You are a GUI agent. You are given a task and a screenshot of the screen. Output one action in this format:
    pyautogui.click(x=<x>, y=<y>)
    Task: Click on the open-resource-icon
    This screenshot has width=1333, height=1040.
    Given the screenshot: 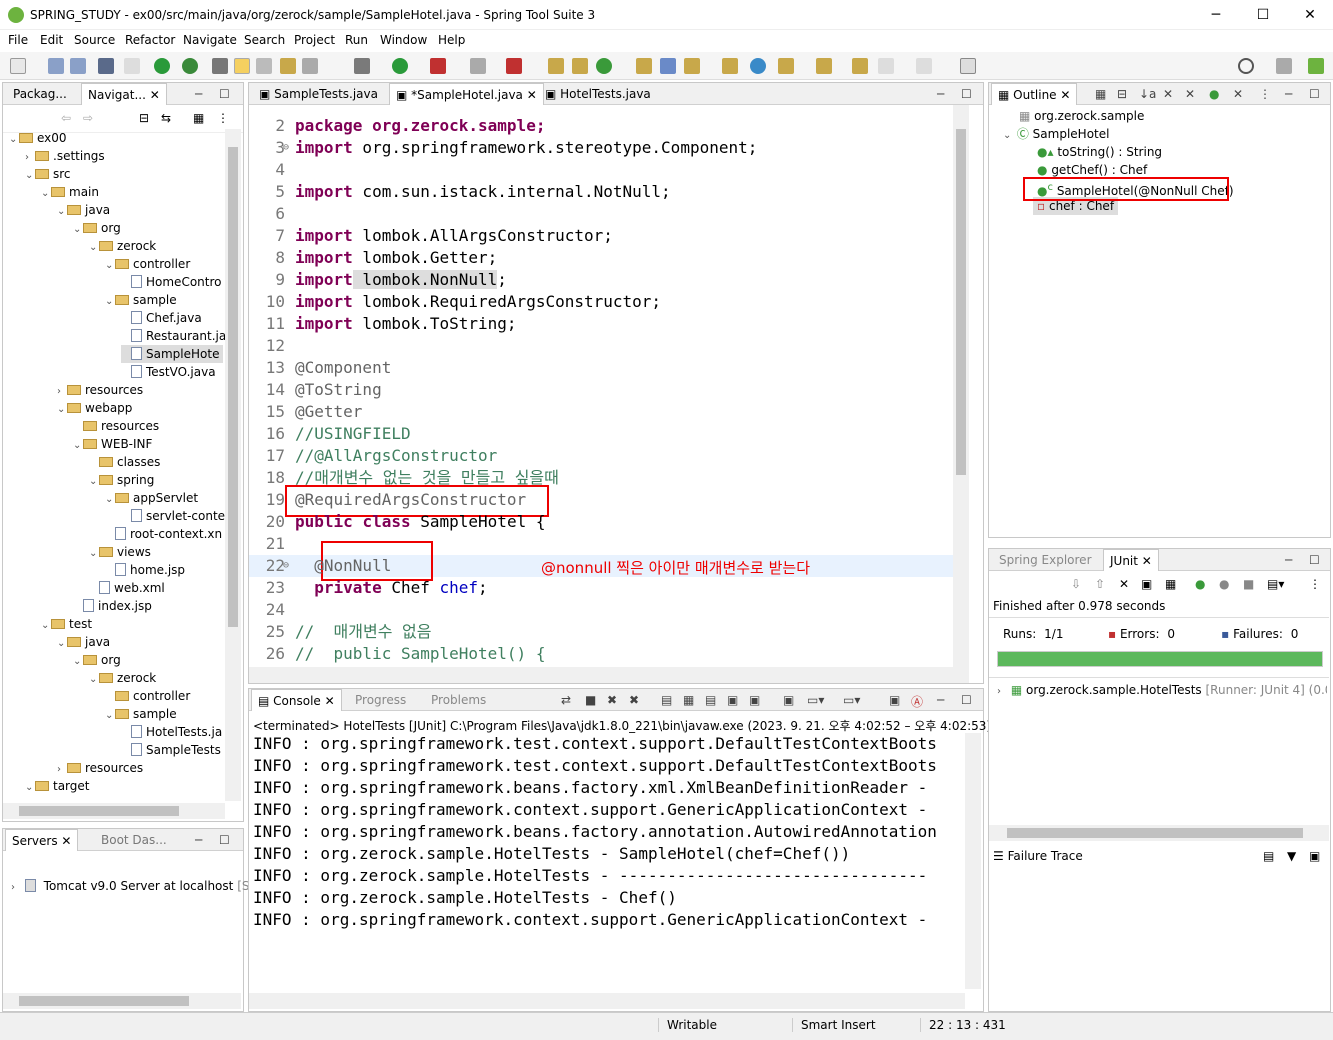 What is the action you would take?
    pyautogui.click(x=730, y=66)
    